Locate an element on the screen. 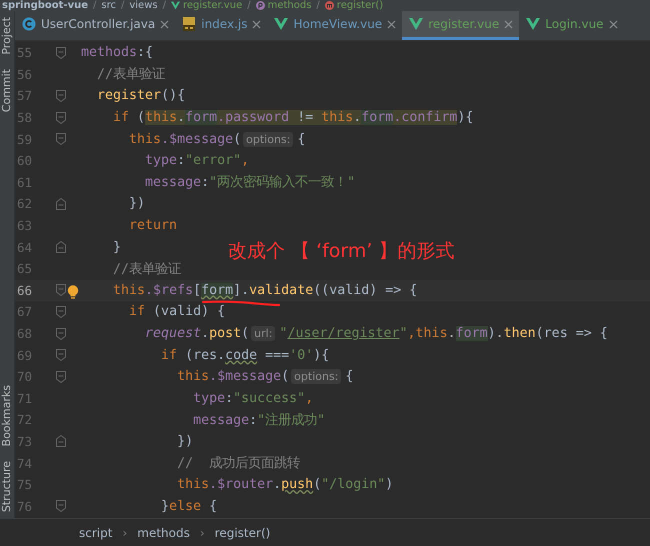 This screenshot has width=650, height=546. line-number: 76 is located at coordinates (25, 506).